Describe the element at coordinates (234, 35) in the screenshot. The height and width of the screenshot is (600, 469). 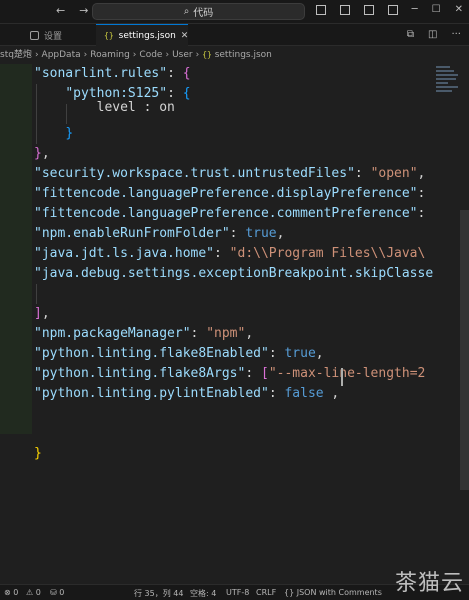
I see `tab-bar: 设置 {} settings.json ✕ ⧉ ◫ ···` at that location.